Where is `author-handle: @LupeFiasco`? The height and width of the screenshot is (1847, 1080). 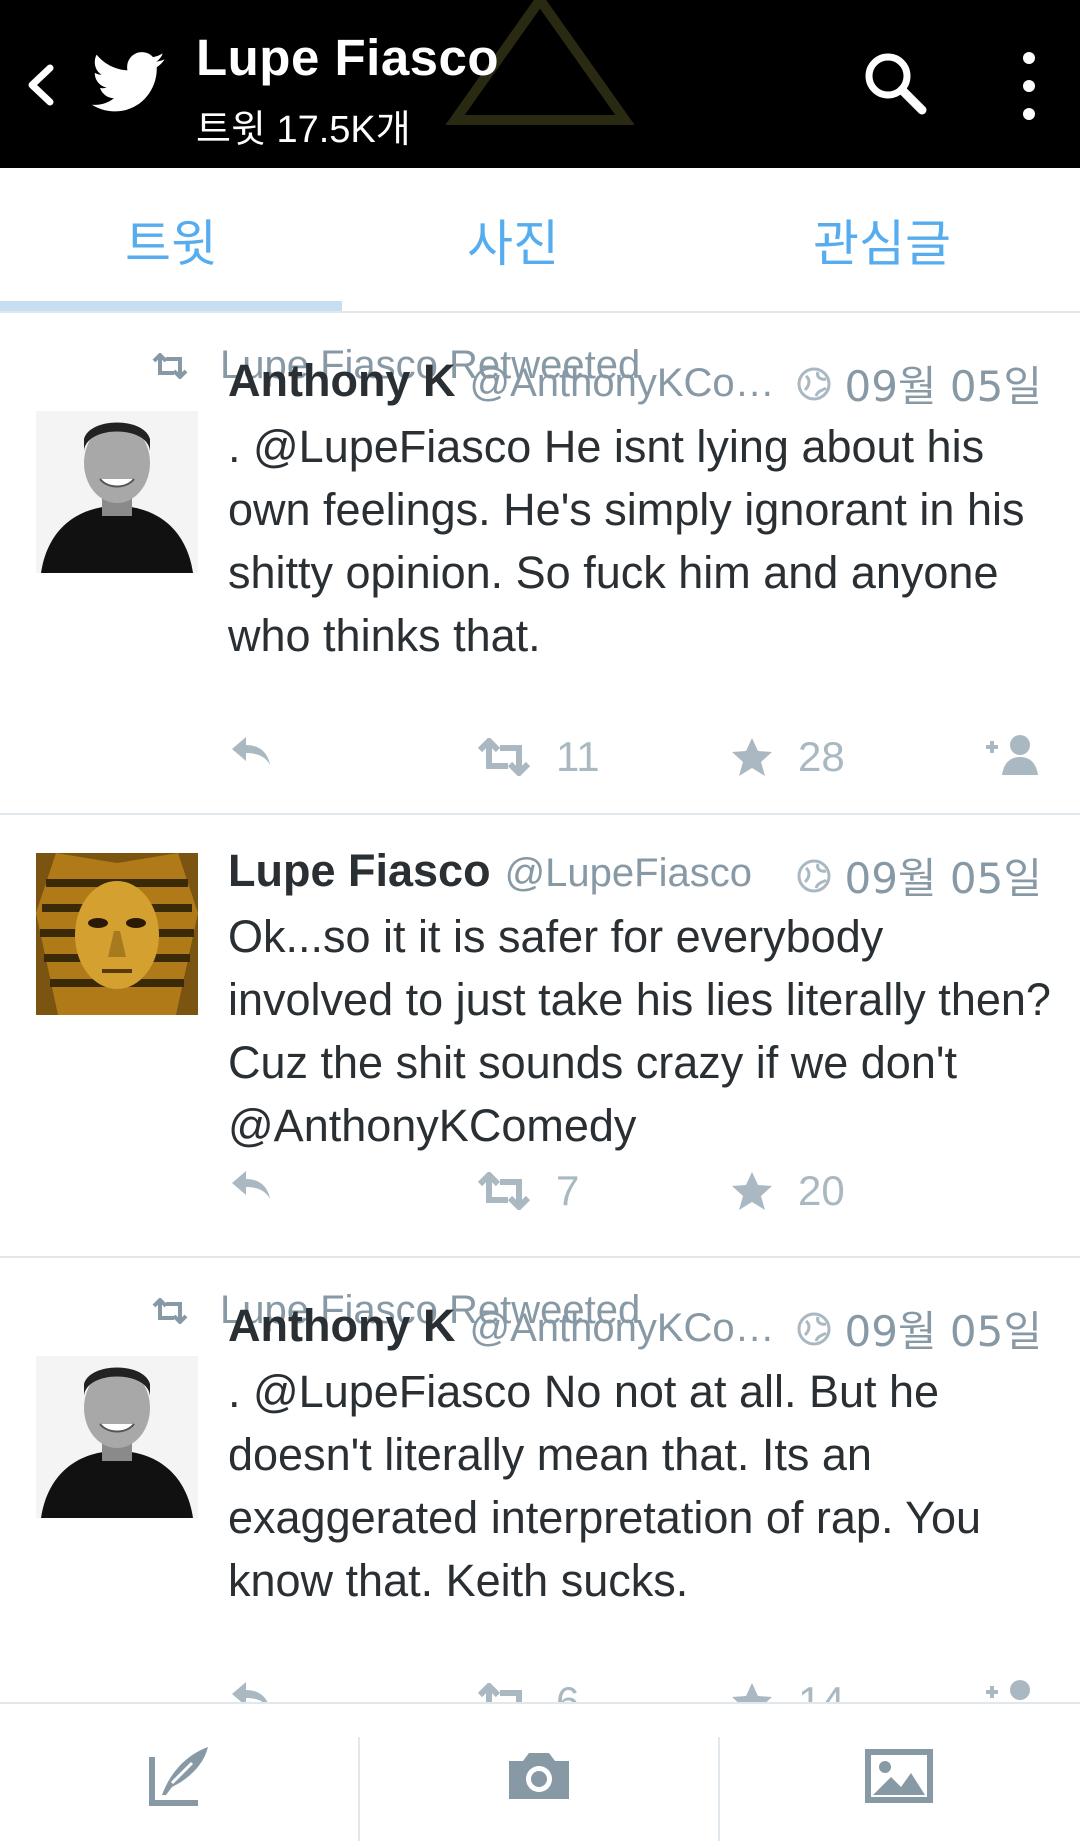 author-handle: @LupeFiasco is located at coordinates (628, 873).